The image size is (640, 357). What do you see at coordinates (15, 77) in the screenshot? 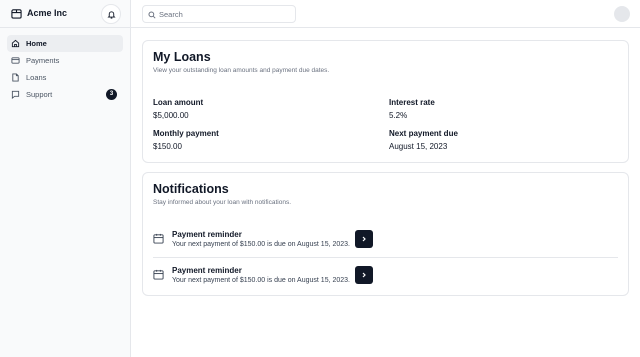
I see `file-icon` at bounding box center [15, 77].